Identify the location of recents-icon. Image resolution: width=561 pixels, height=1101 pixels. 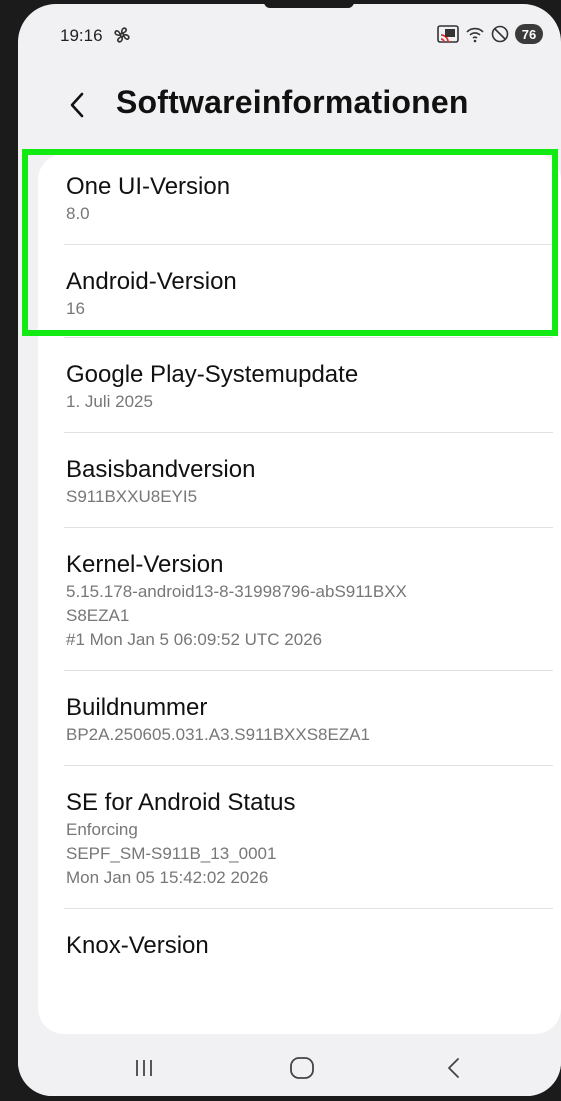
(144, 1068).